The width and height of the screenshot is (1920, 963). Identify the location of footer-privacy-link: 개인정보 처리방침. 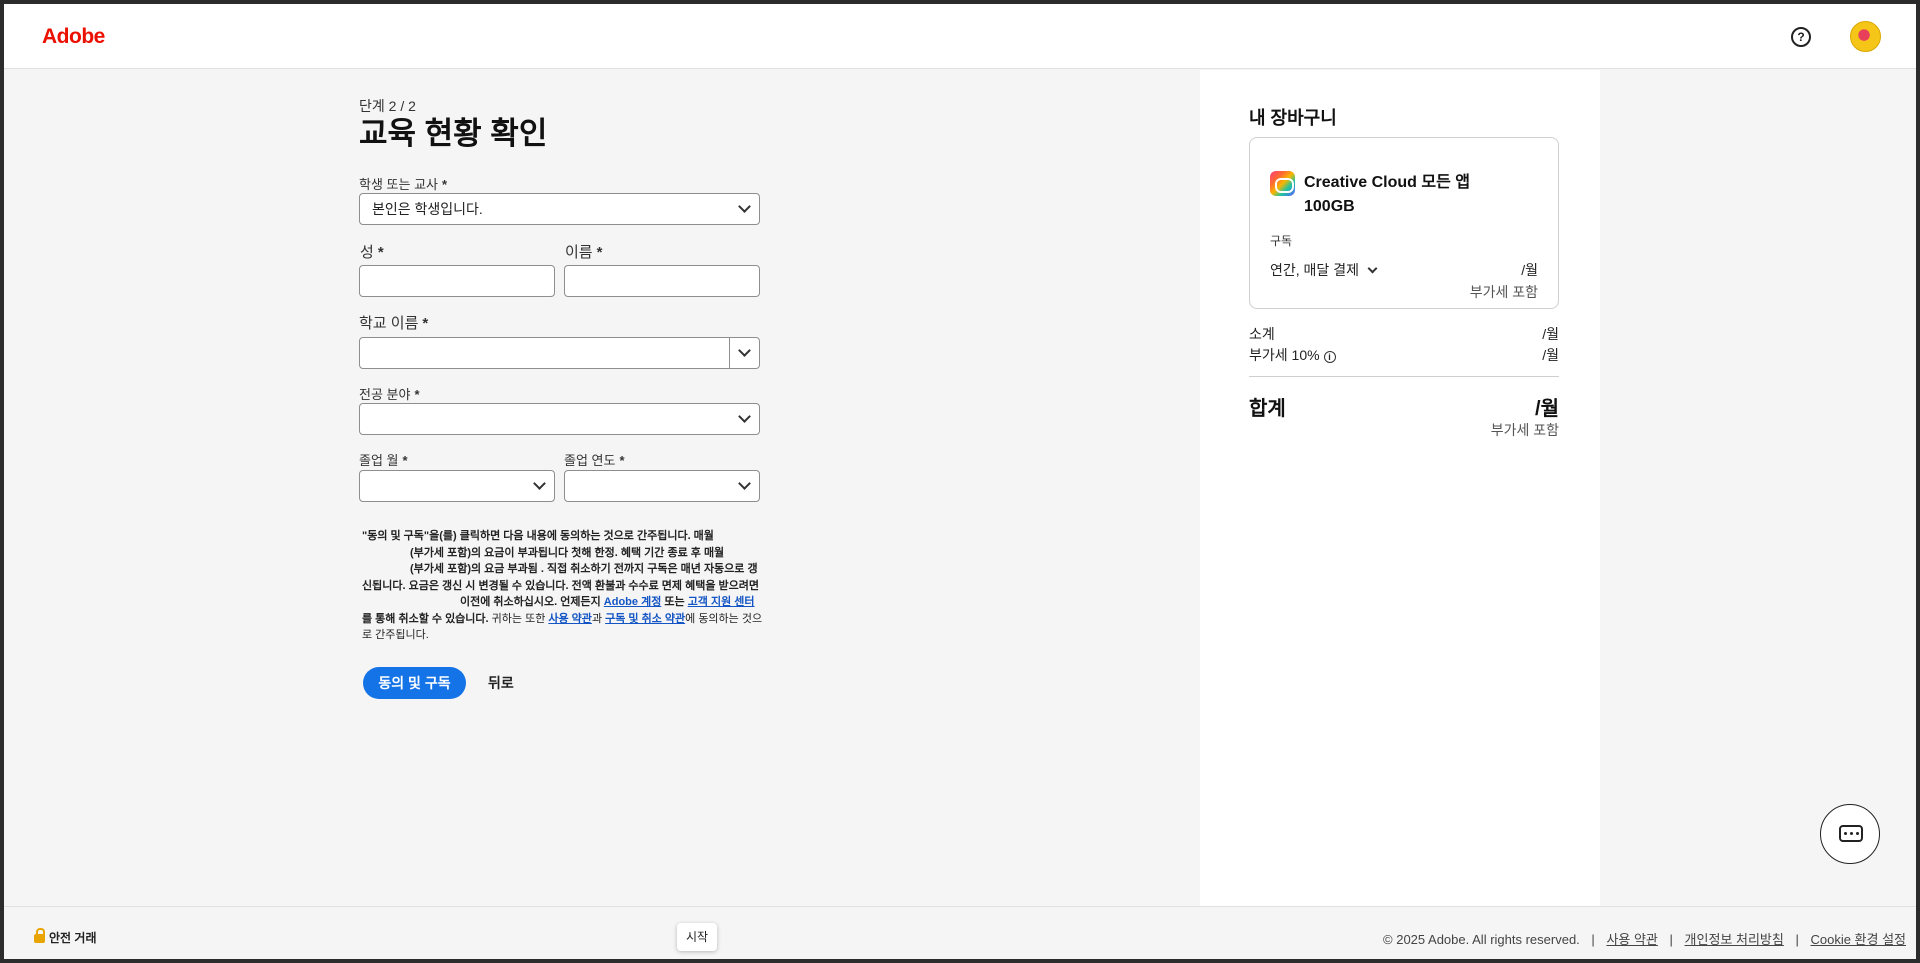
(1734, 939).